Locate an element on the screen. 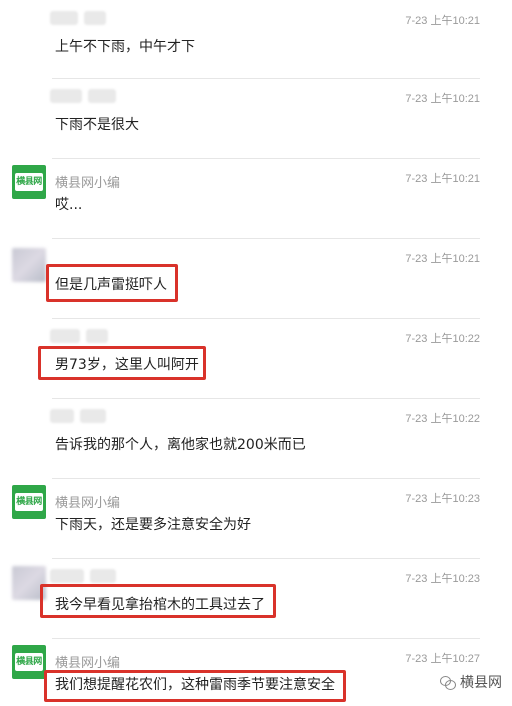  comment-text: 但是几声雷挺吓人 is located at coordinates (111, 285).